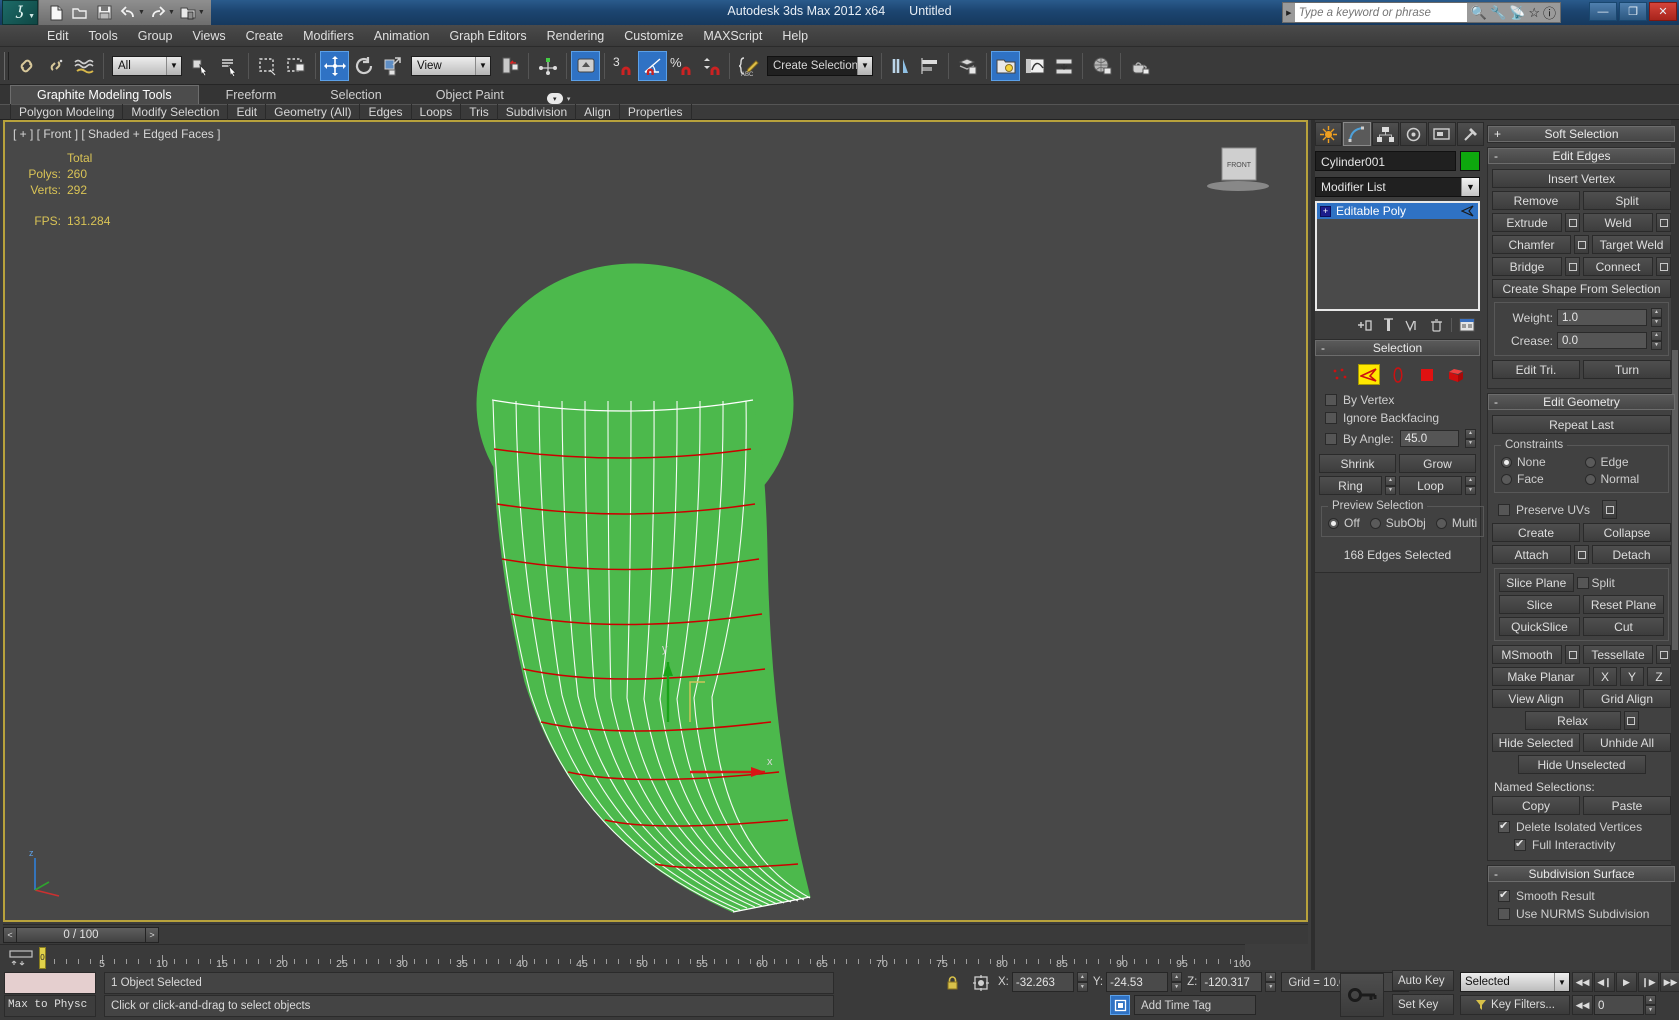  I want to click on play-animation-button: ▶, so click(1626, 982).